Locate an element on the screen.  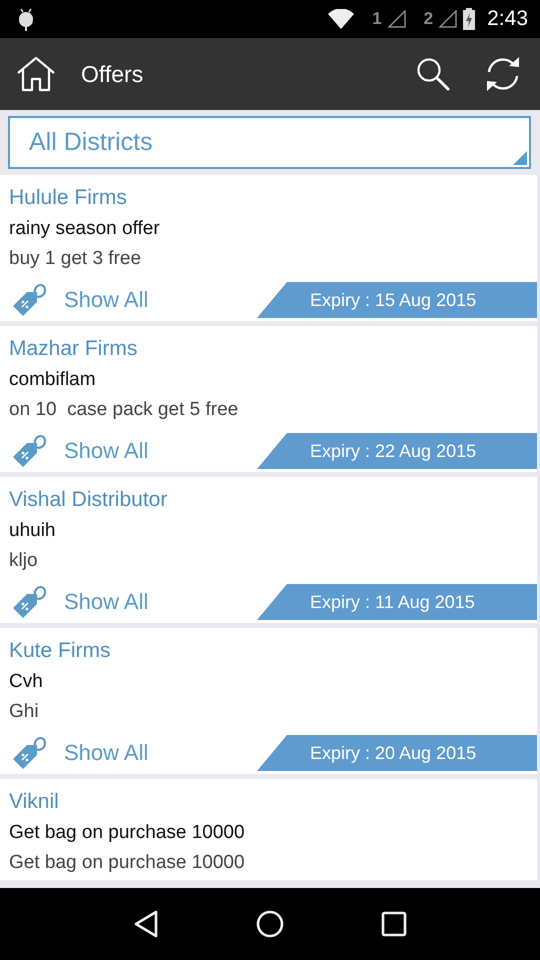
back-icon is located at coordinates (146, 924).